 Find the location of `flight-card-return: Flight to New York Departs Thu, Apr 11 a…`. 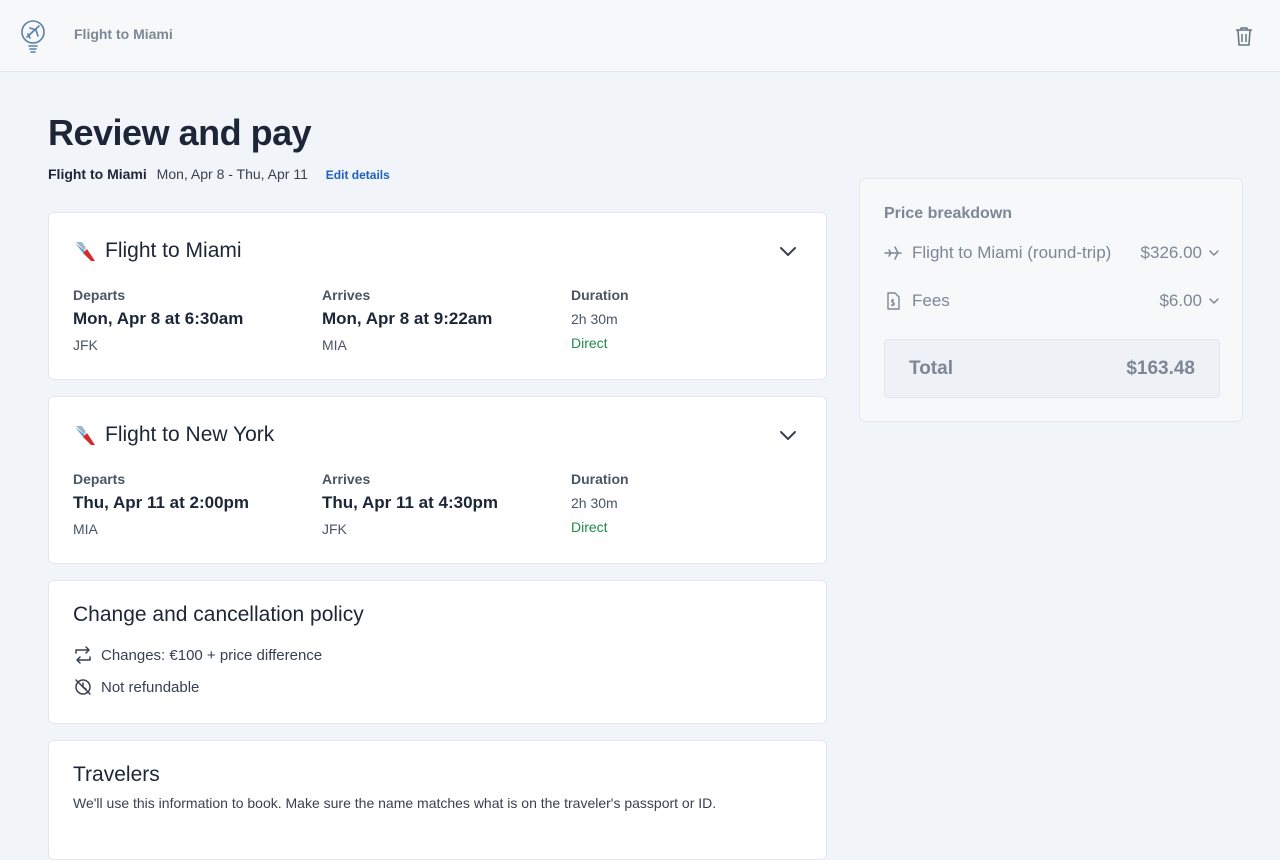

flight-card-return: Flight to New York Departs Thu, Apr 11 a… is located at coordinates (437, 480).